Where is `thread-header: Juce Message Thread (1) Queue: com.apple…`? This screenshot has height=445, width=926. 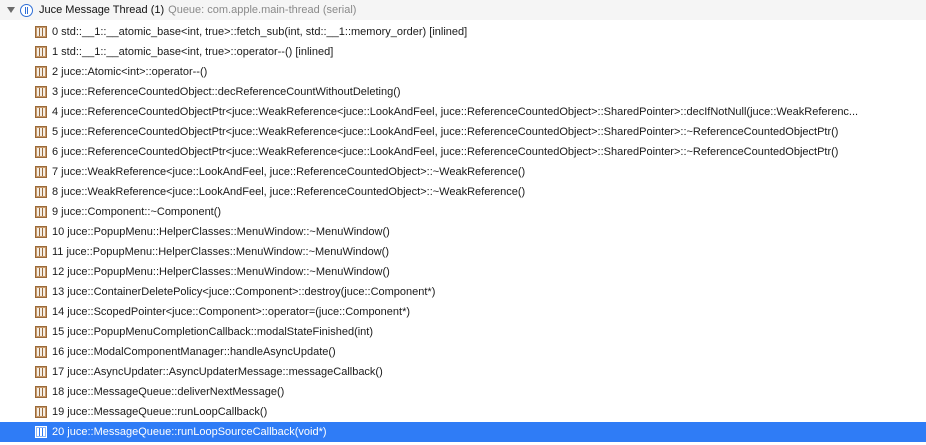
thread-header: Juce Message Thread (1) Queue: com.apple… is located at coordinates (463, 10).